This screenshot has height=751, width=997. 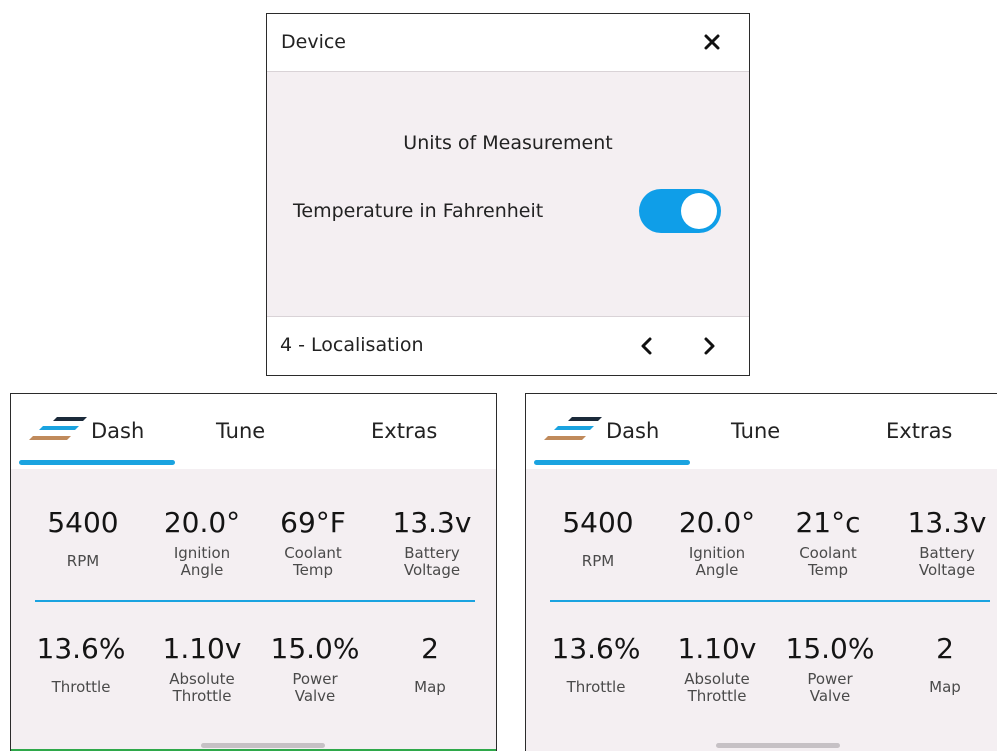 What do you see at coordinates (709, 346) in the screenshot?
I see `chevron-right-icon` at bounding box center [709, 346].